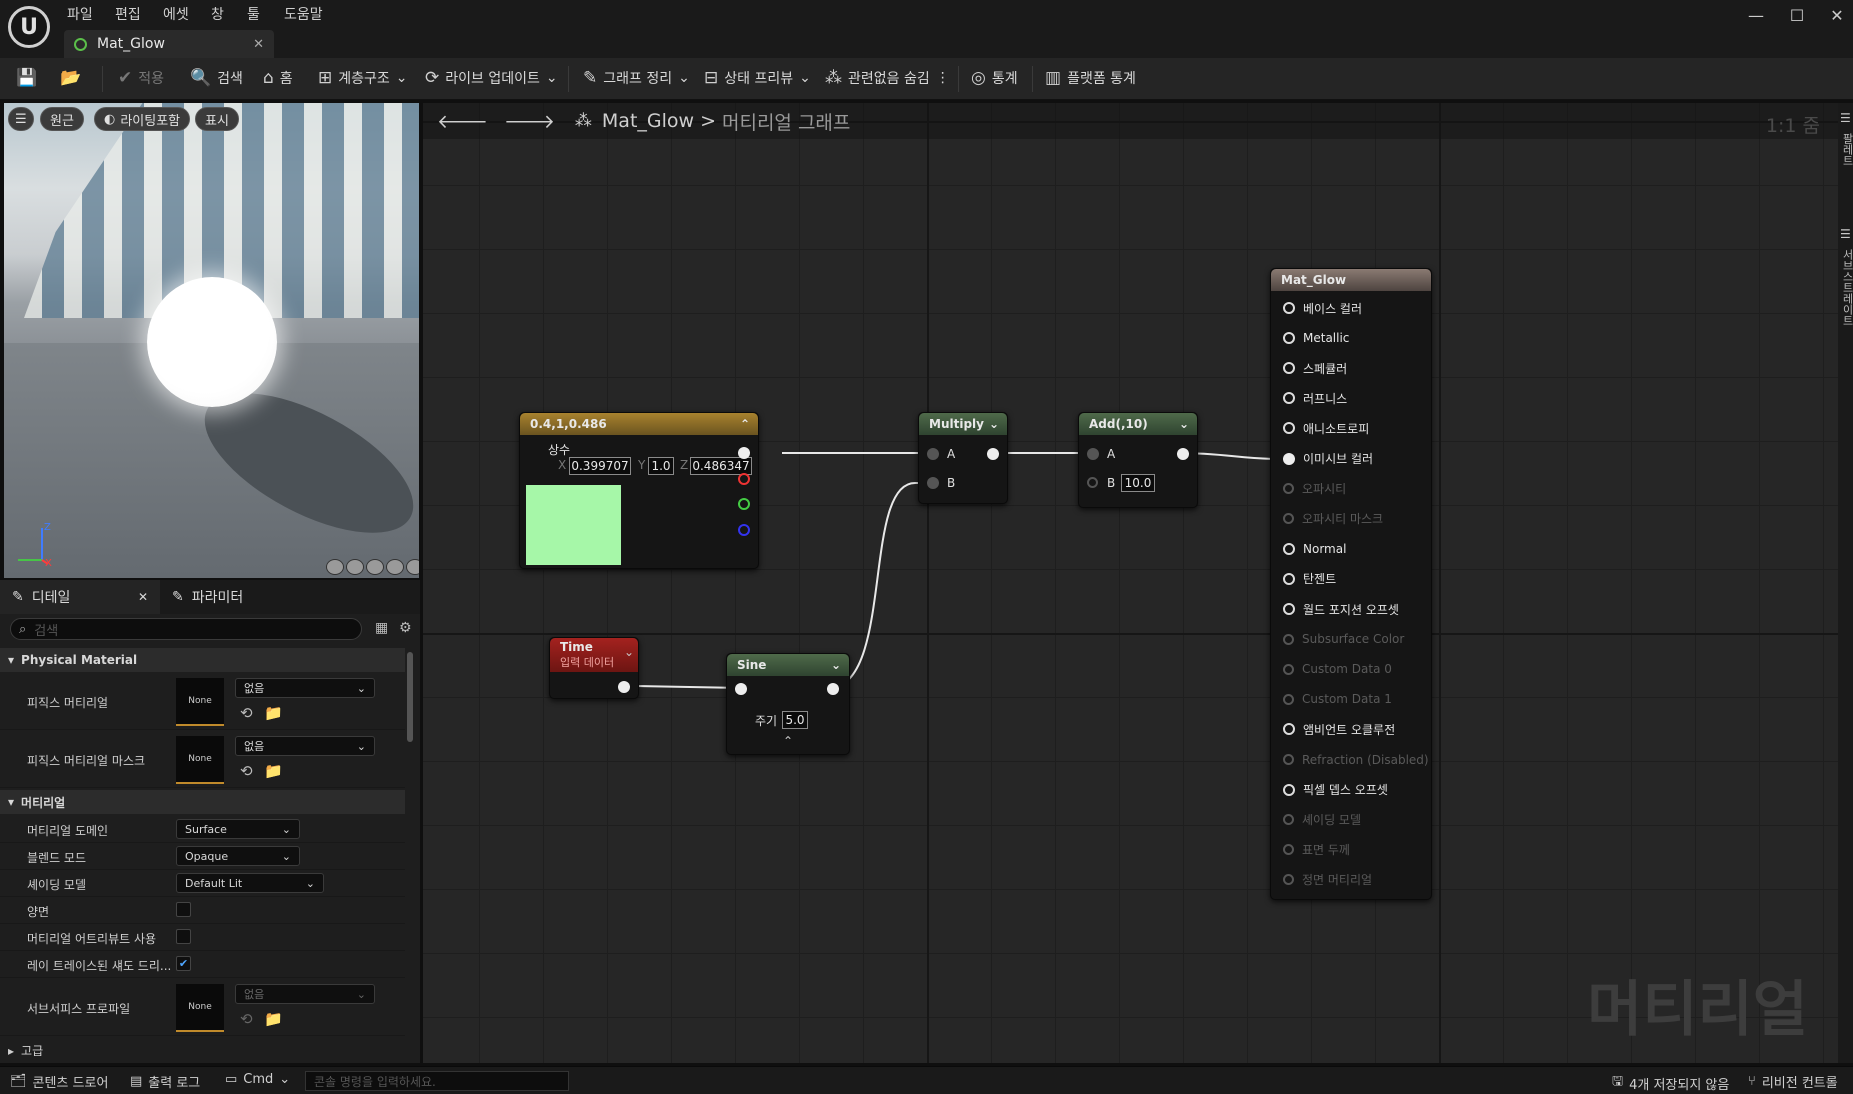  I want to click on tab-details: ✎ 디테일 ✕, so click(80, 597).